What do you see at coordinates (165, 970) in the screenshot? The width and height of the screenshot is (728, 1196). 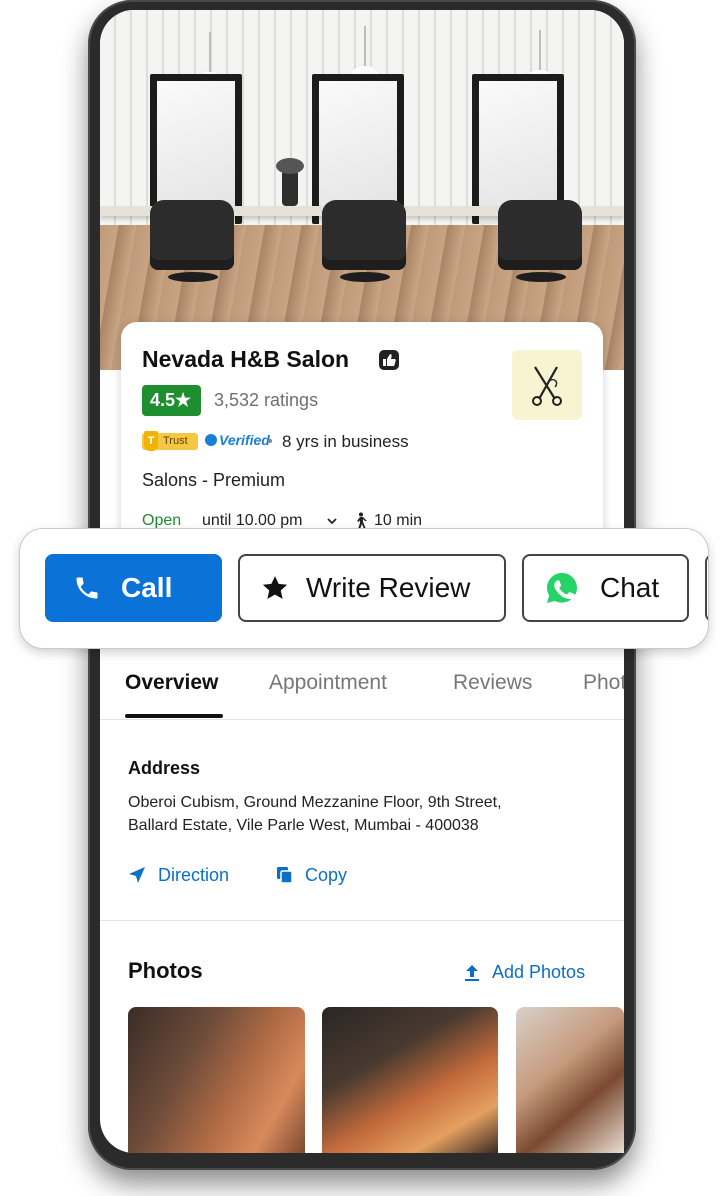 I see `photos-title: Photos` at bounding box center [165, 970].